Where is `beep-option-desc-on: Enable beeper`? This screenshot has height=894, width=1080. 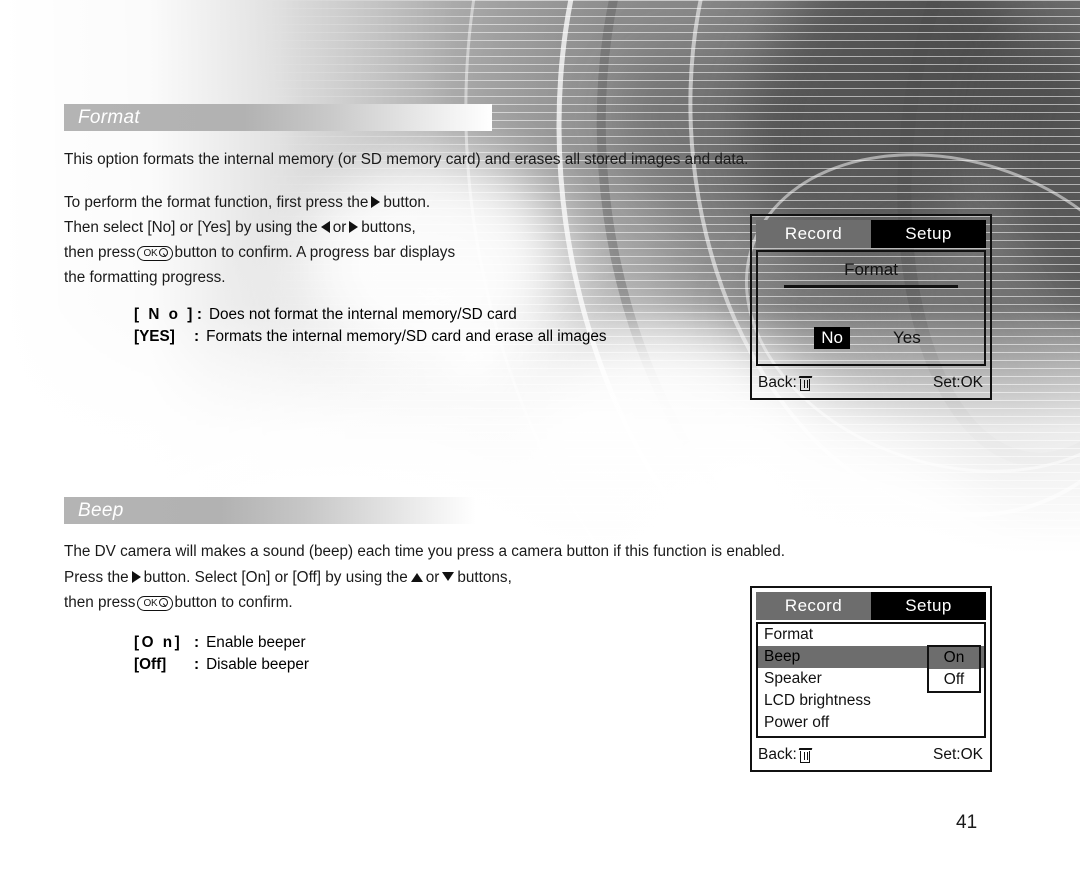 beep-option-desc-on: Enable beeper is located at coordinates (256, 642).